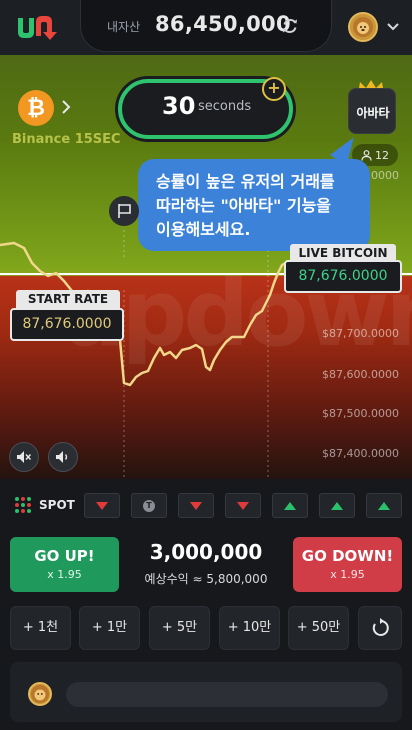 Image resolution: width=412 pixels, height=730 pixels. I want to click on chevron-down-icon, so click(393, 27).